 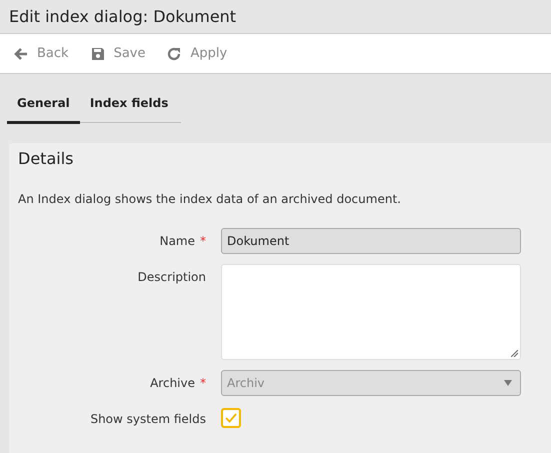 I want to click on back-button: Back, so click(x=41, y=53).